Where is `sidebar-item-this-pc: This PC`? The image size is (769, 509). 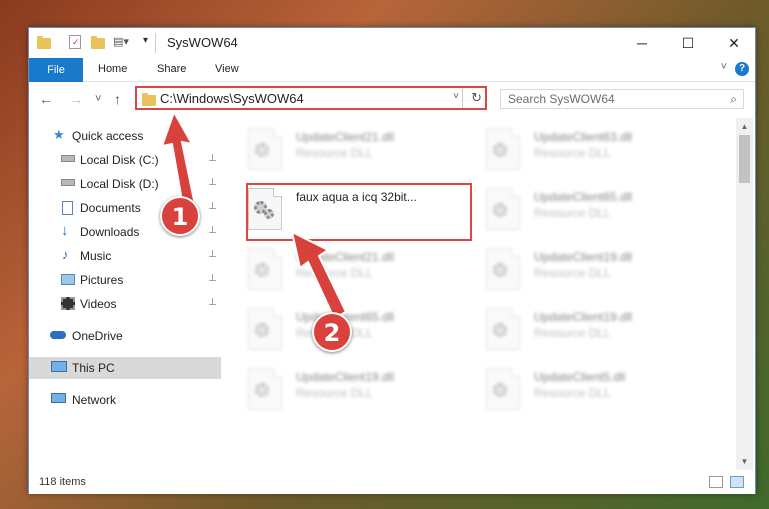 sidebar-item-this-pc: This PC is located at coordinates (125, 368).